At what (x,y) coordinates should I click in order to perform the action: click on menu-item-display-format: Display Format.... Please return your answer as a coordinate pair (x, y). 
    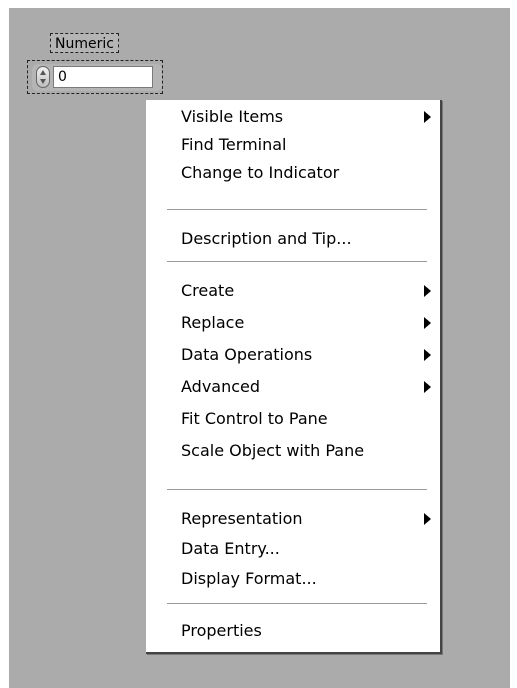
    Looking at the image, I should click on (293, 579).